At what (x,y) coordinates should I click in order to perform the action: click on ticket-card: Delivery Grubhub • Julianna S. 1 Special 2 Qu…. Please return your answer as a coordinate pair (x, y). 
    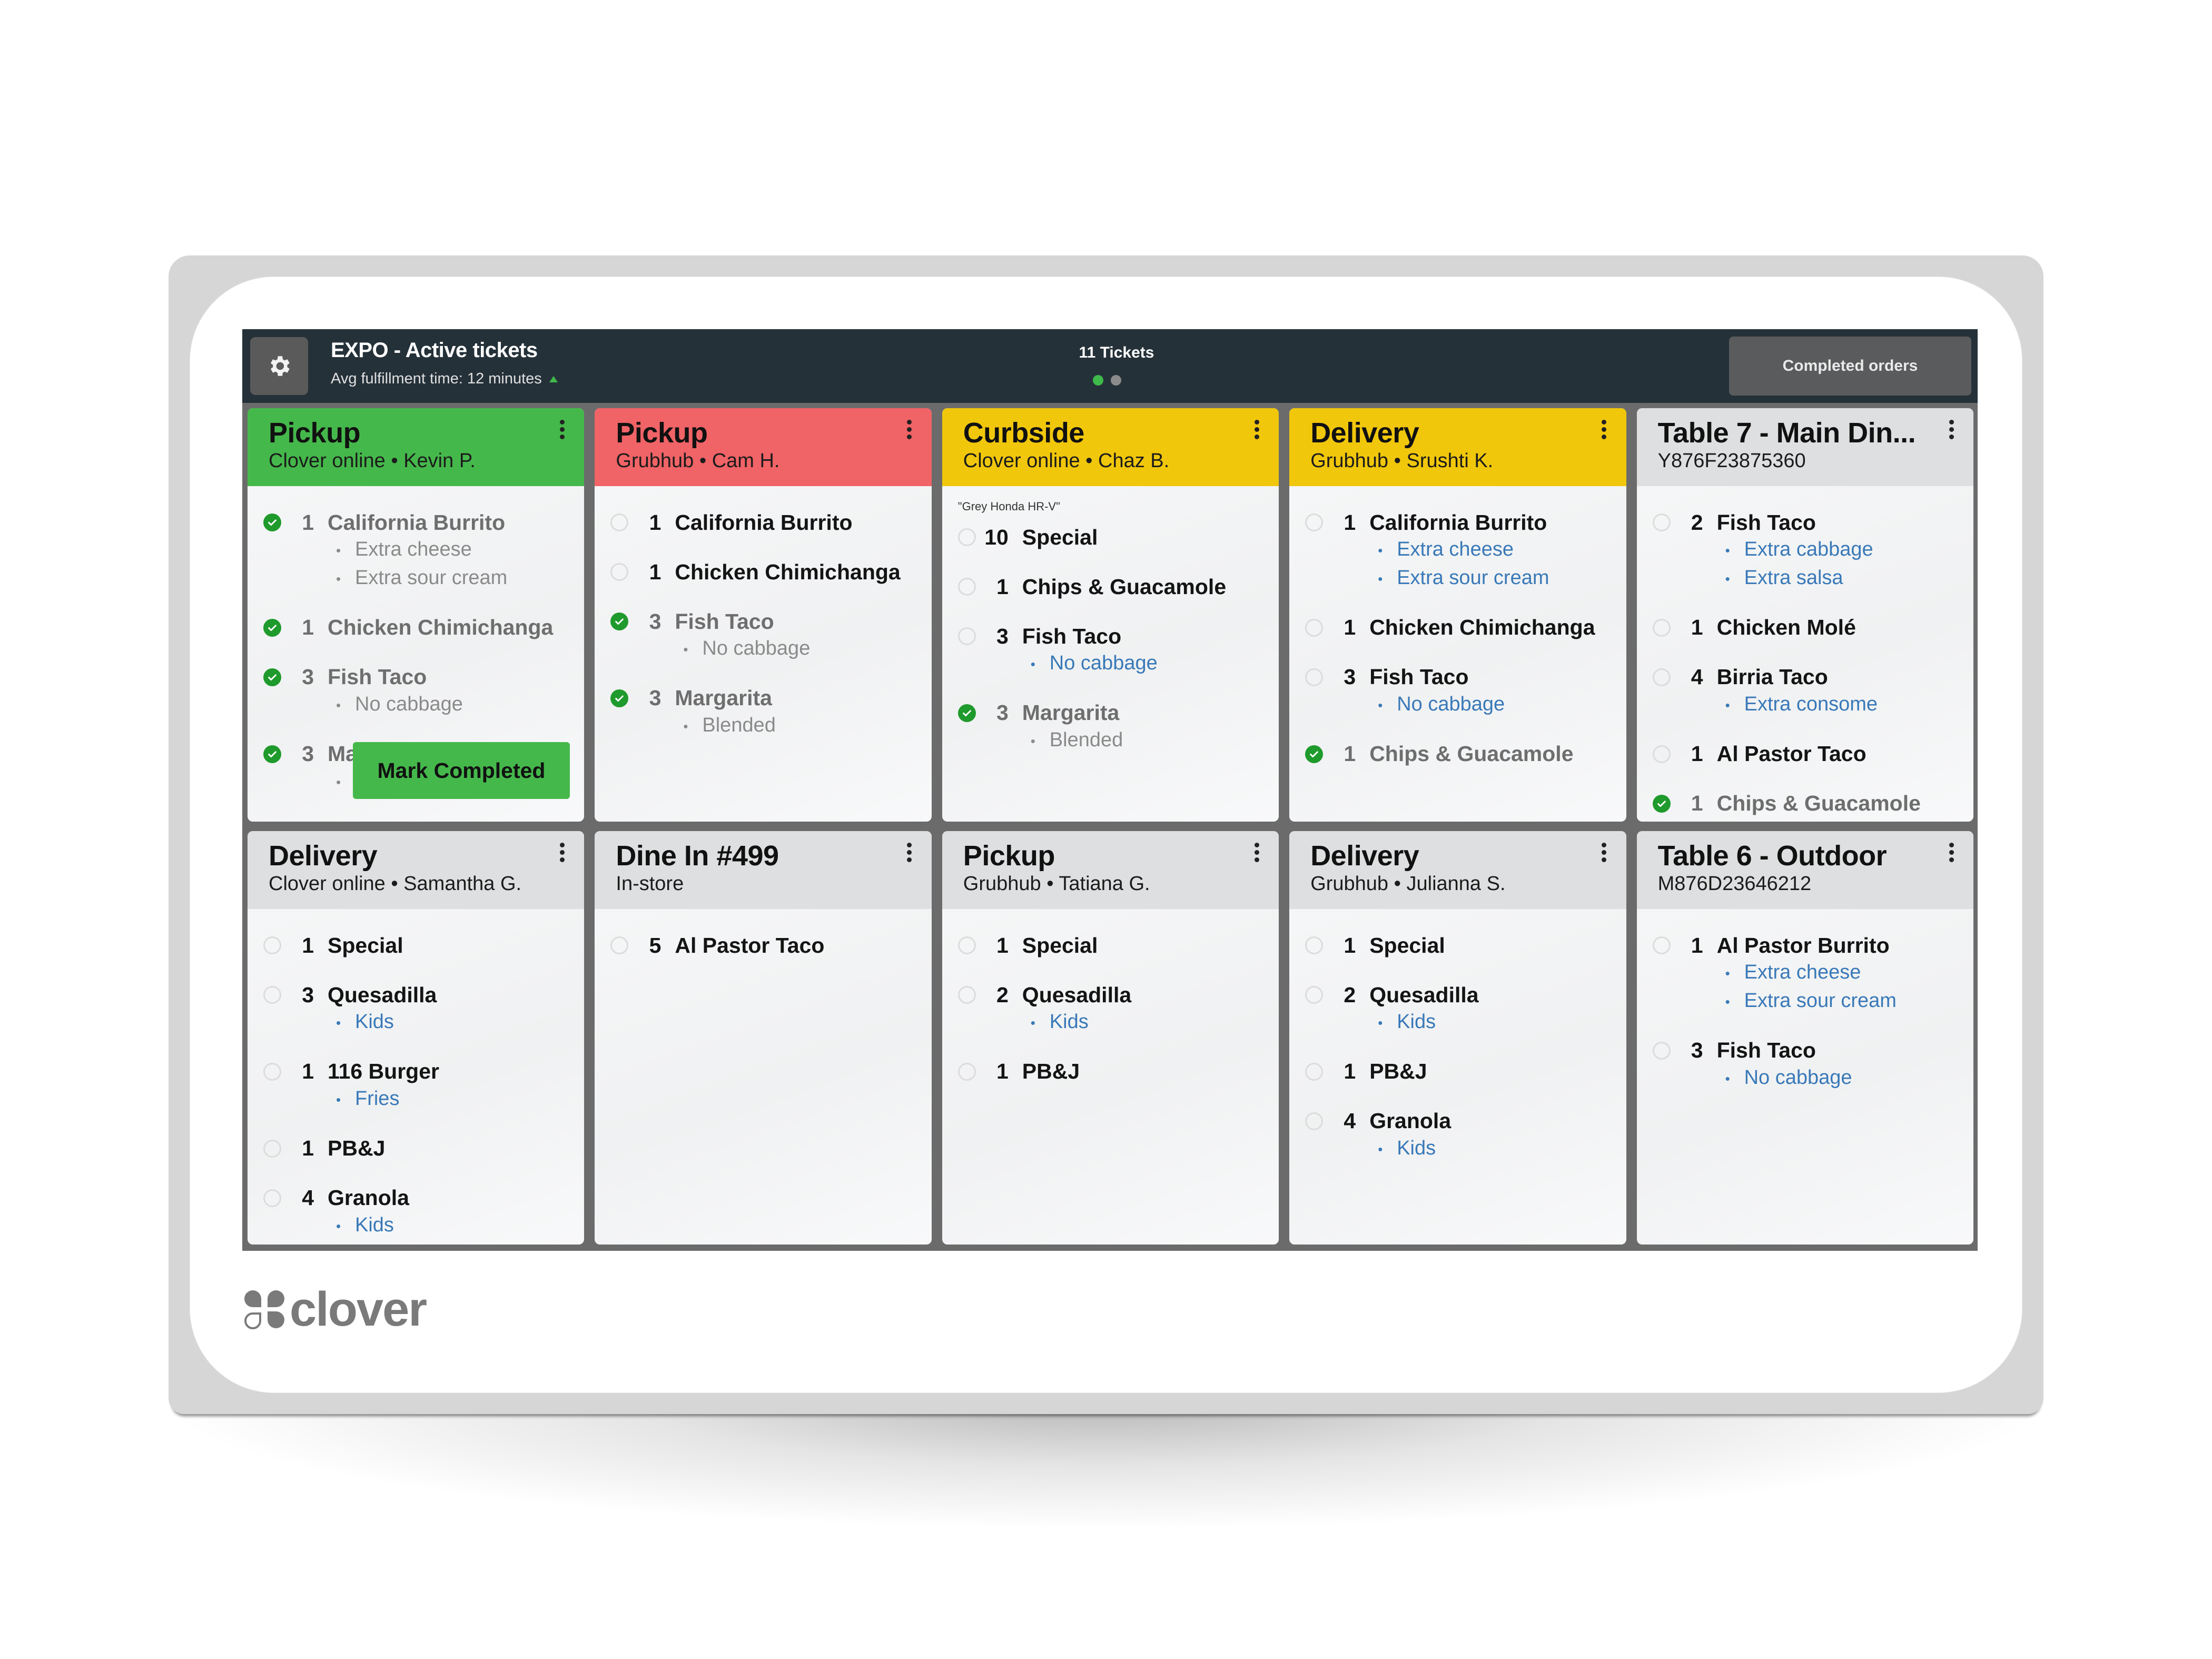
    Looking at the image, I should click on (1457, 1038).